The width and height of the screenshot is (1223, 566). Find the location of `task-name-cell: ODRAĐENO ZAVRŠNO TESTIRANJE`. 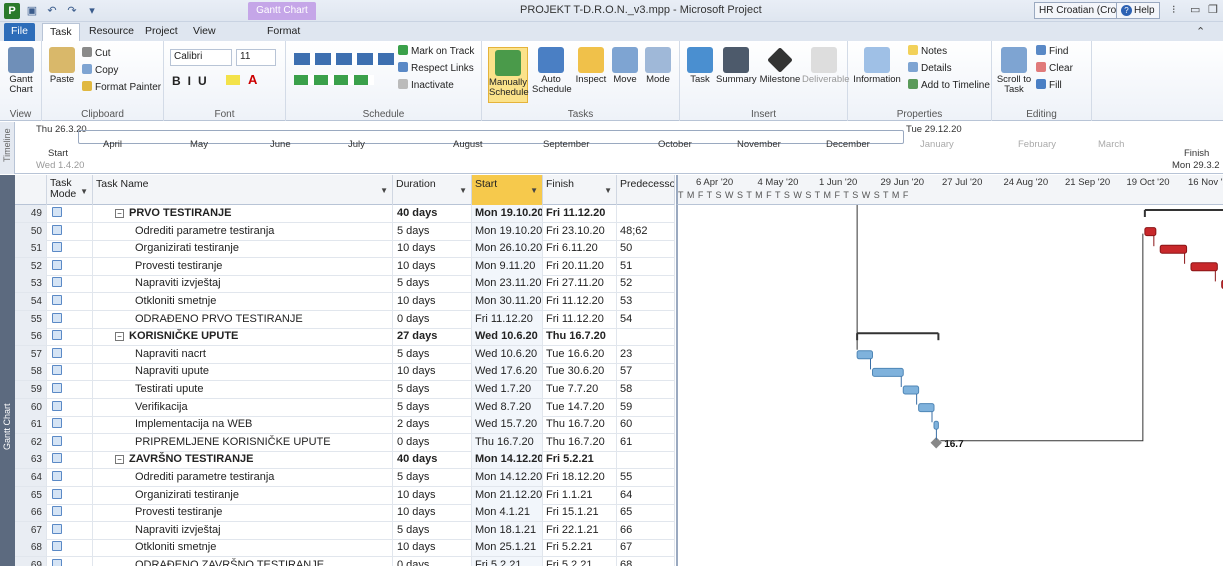

task-name-cell: ODRAĐENO ZAVRŠNO TESTIRANJE is located at coordinates (243, 561).